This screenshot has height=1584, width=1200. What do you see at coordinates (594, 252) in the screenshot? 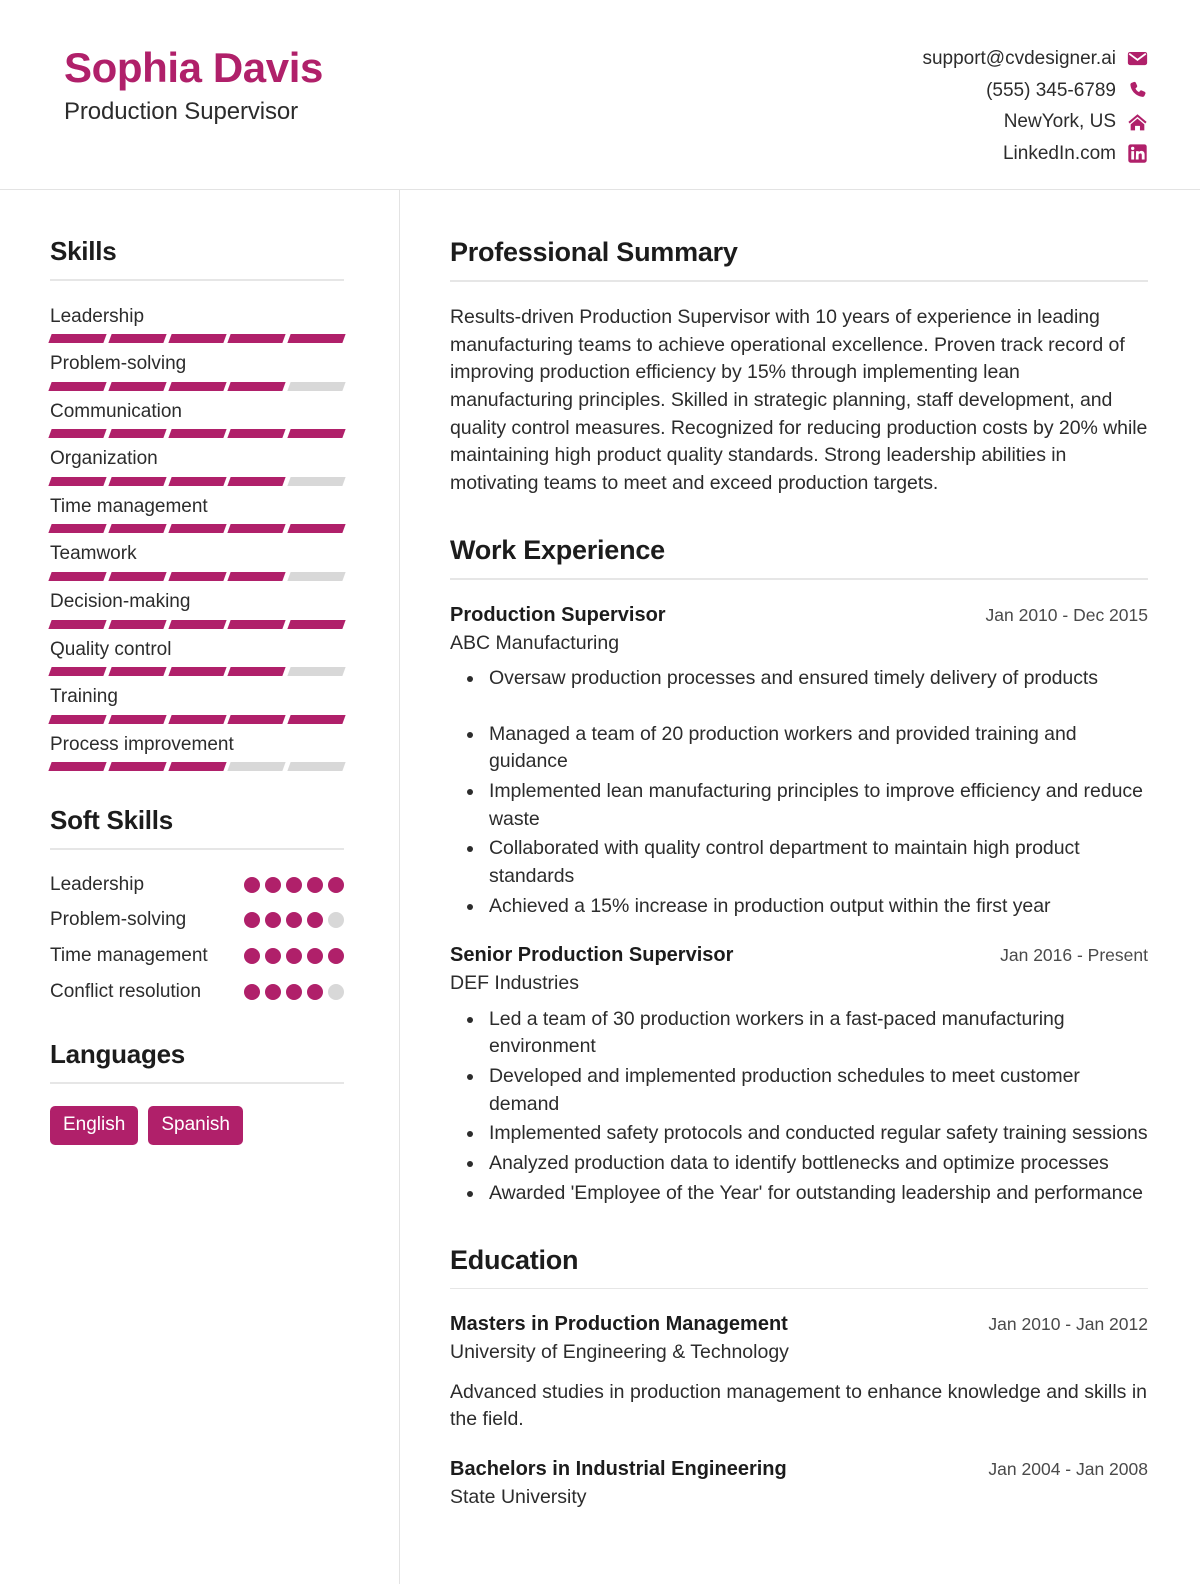
I see `summary-section-title: Professional Summary` at bounding box center [594, 252].